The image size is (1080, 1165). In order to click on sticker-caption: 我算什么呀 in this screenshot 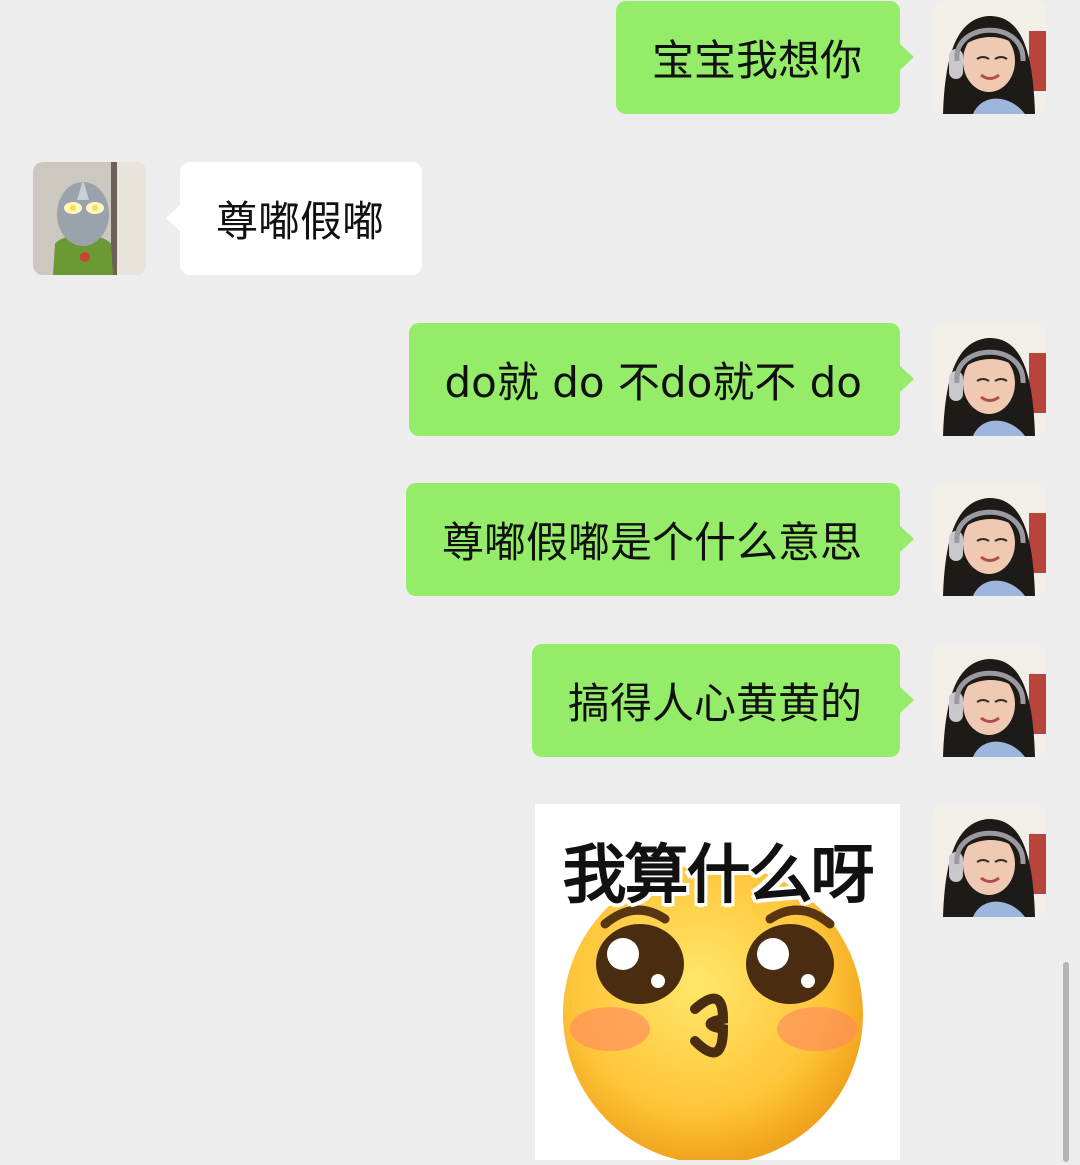, I will do `click(718, 876)`.